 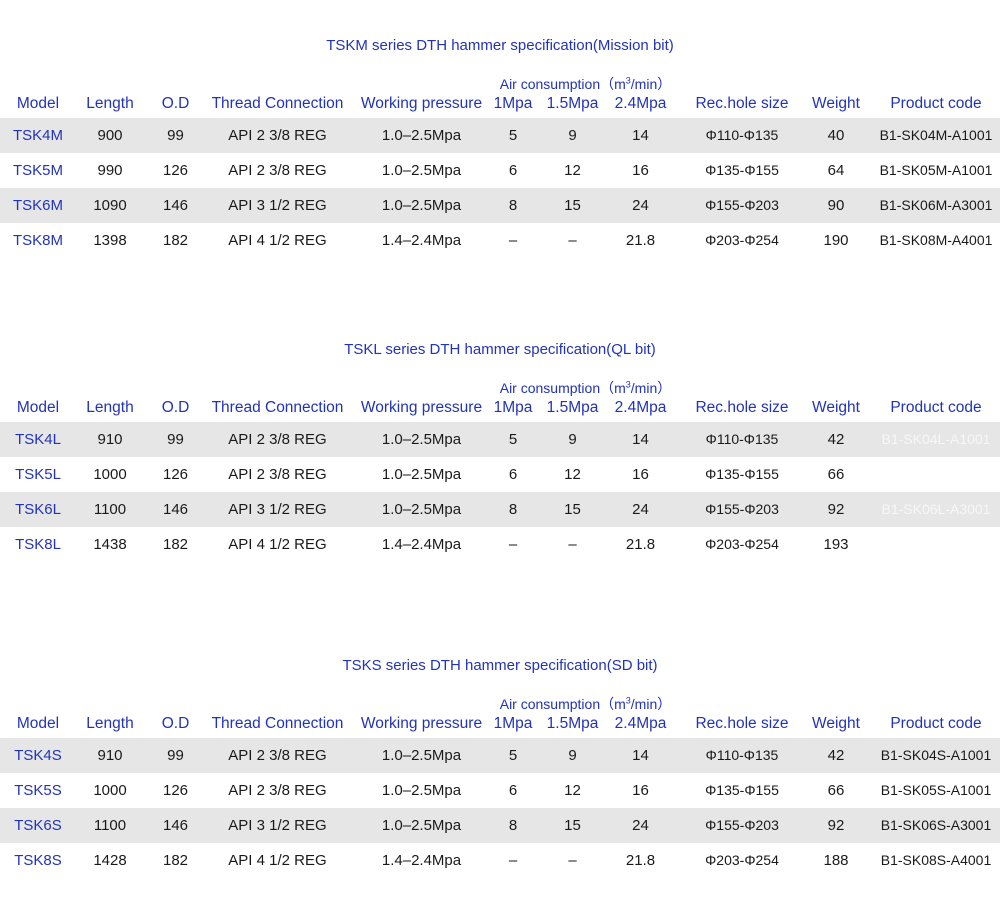 What do you see at coordinates (936, 170) in the screenshot?
I see `product-code-cell: B1-SK05M-A1001` at bounding box center [936, 170].